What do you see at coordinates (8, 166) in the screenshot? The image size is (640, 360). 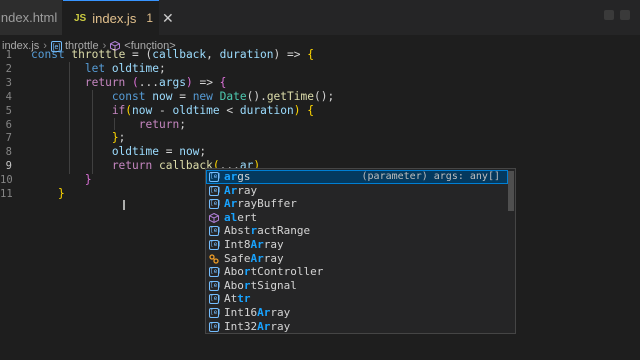 I see `line-number: 9` at bounding box center [8, 166].